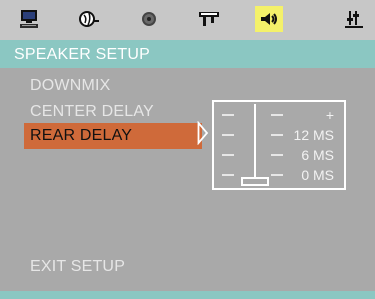 The height and width of the screenshot is (299, 375). I want to click on page-title: SPEAKER SETUP, so click(82, 54).